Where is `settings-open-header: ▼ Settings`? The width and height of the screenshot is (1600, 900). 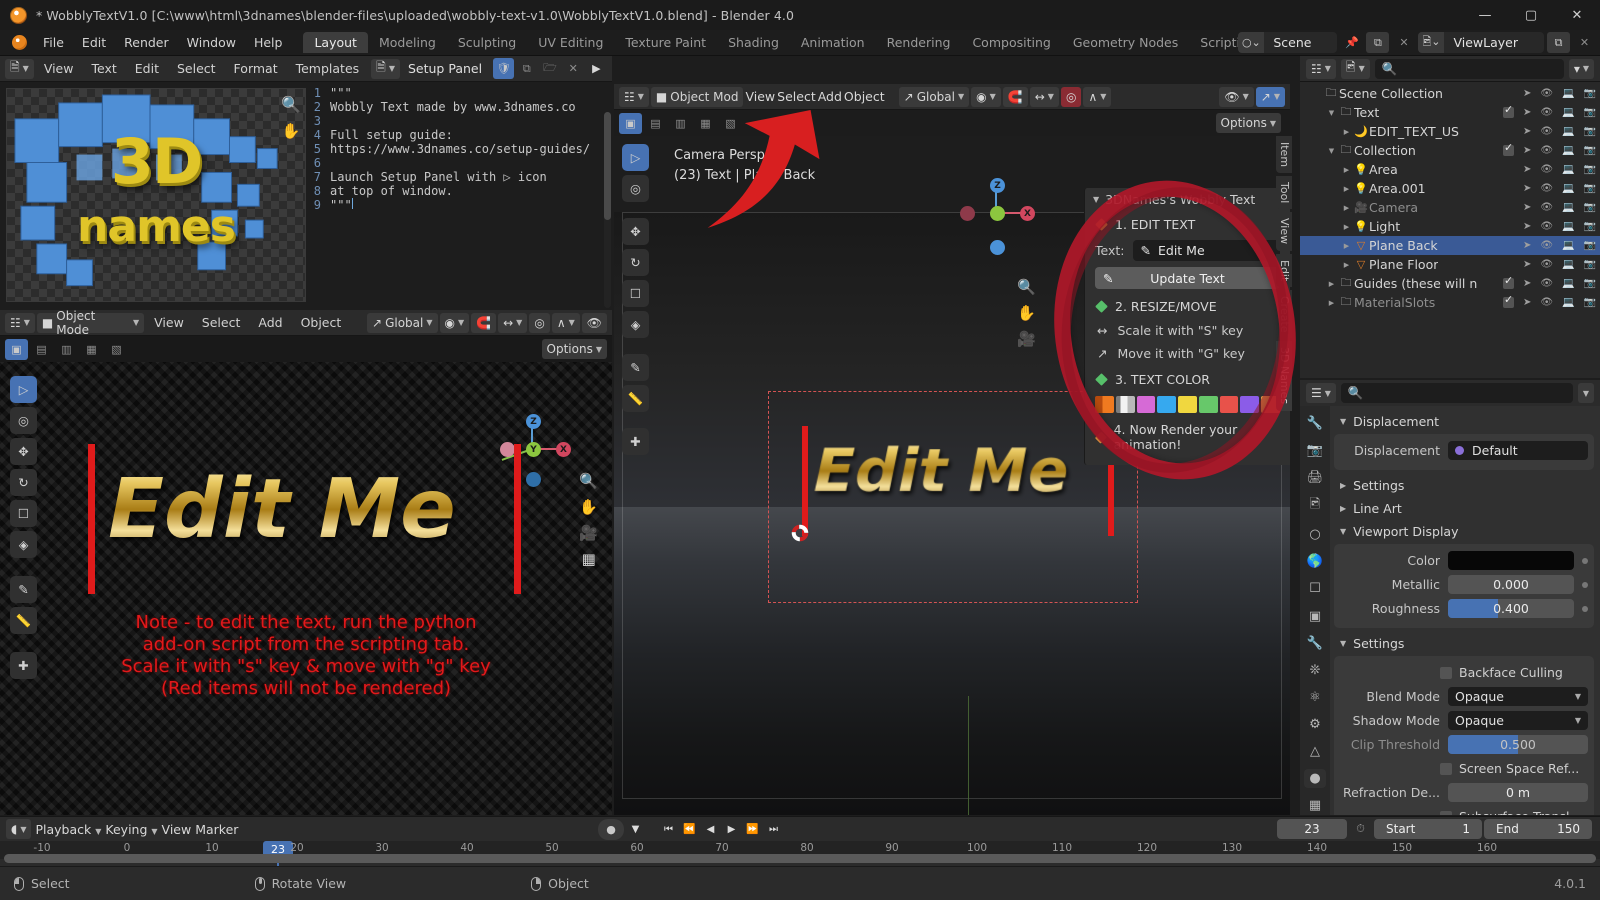
settings-open-header: ▼ Settings is located at coordinates (1464, 643).